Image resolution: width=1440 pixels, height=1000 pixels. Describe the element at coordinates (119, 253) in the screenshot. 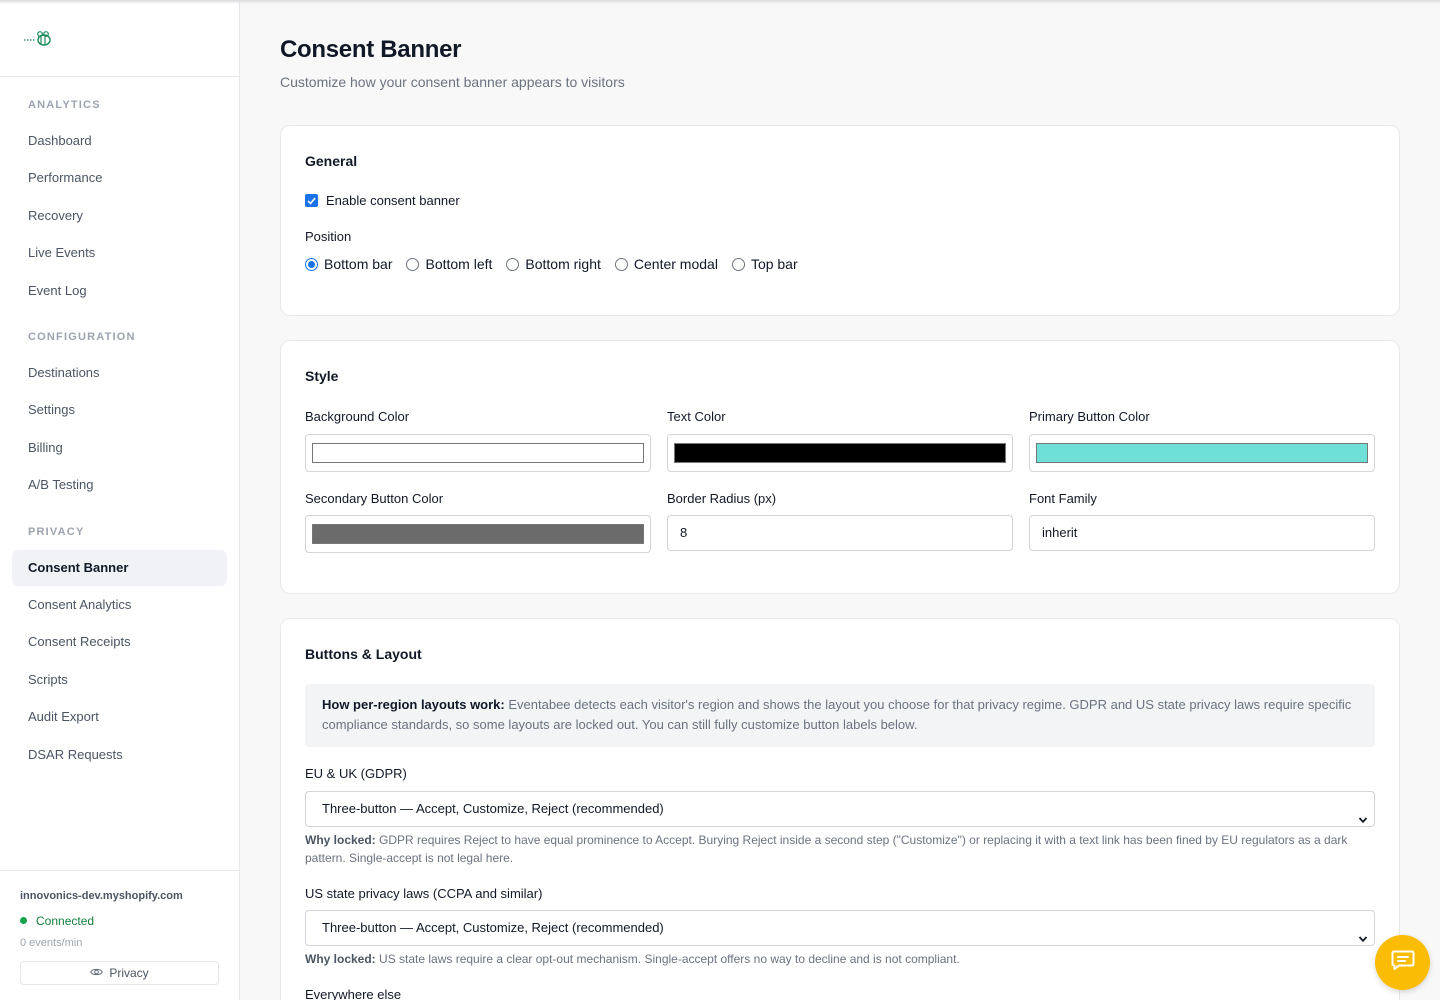

I see `sidebar-item-live-events: Live Events` at that location.